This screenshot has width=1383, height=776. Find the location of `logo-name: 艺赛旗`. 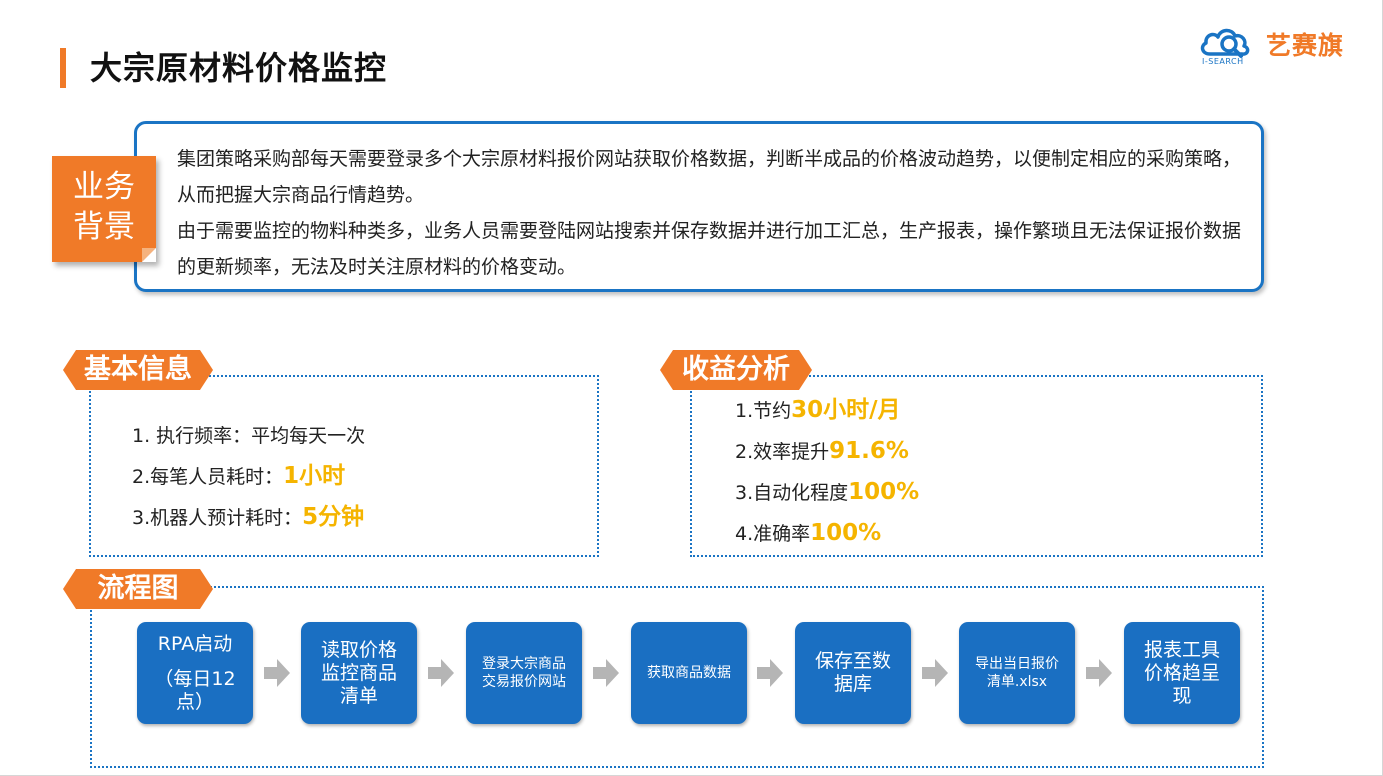

logo-name: 艺赛旗 is located at coordinates (1305, 45).